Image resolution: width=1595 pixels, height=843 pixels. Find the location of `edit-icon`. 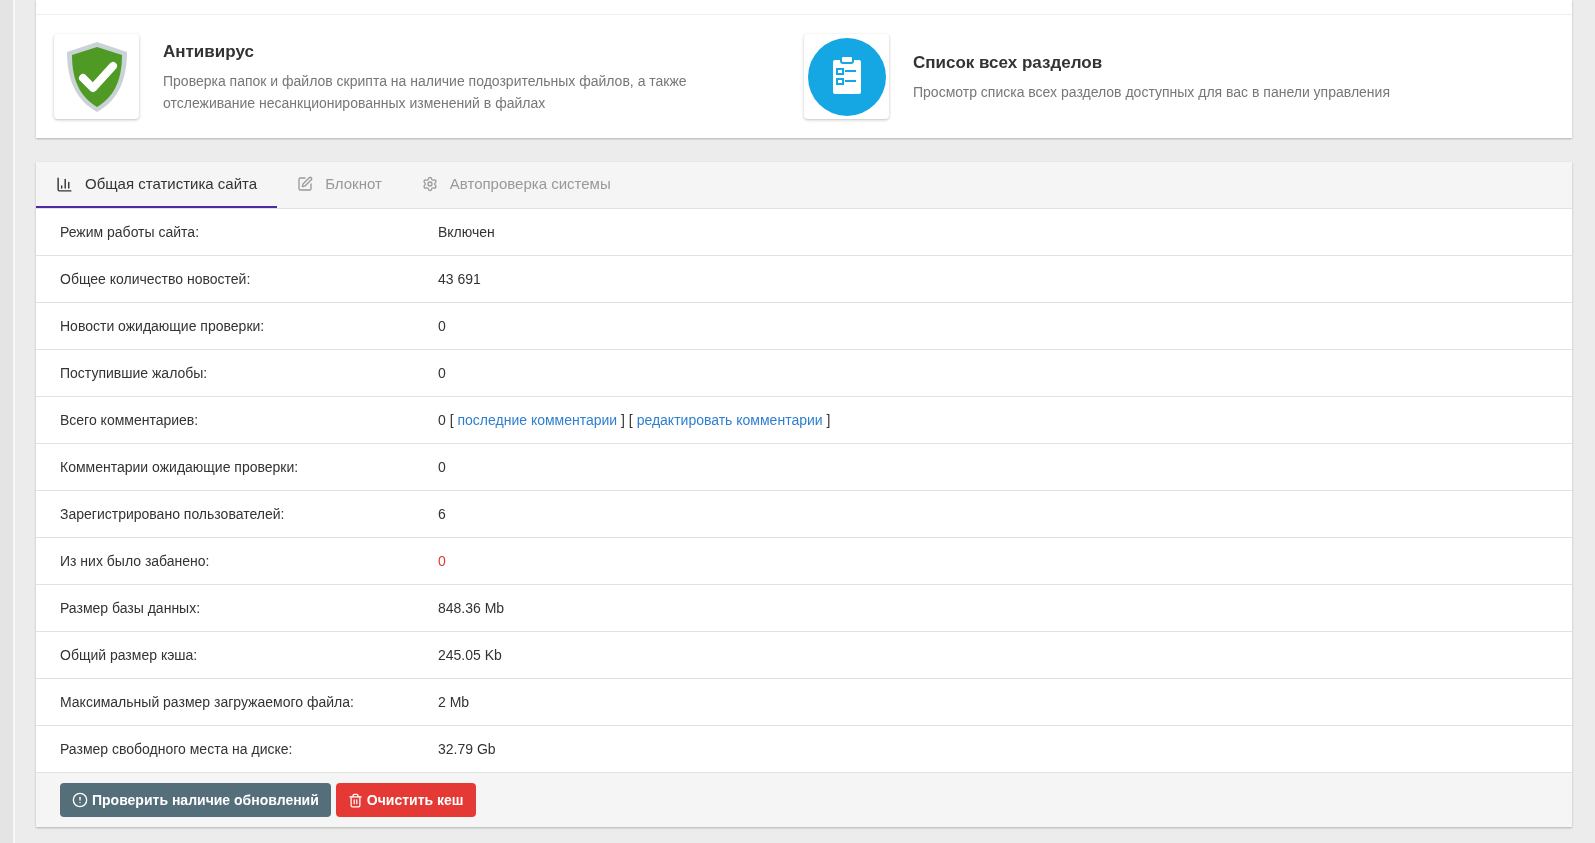

edit-icon is located at coordinates (305, 184).